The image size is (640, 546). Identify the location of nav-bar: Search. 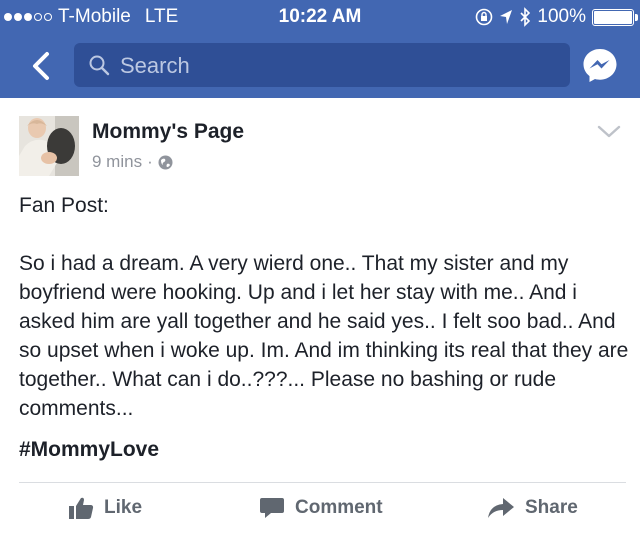
(320, 66).